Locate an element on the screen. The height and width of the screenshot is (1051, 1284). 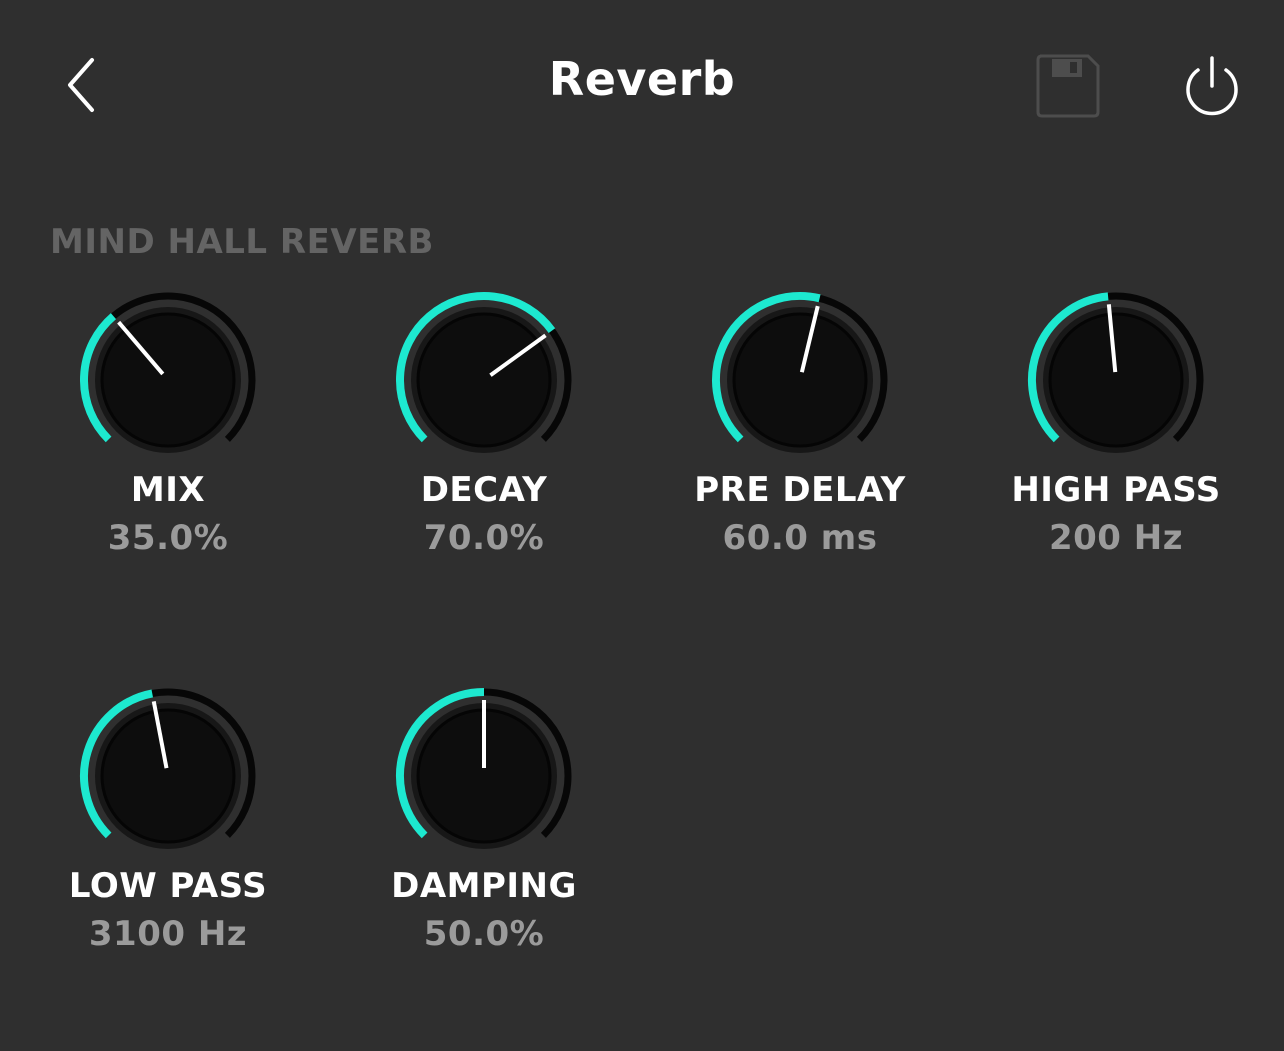
save-preset-button is located at coordinates (1068, 86).